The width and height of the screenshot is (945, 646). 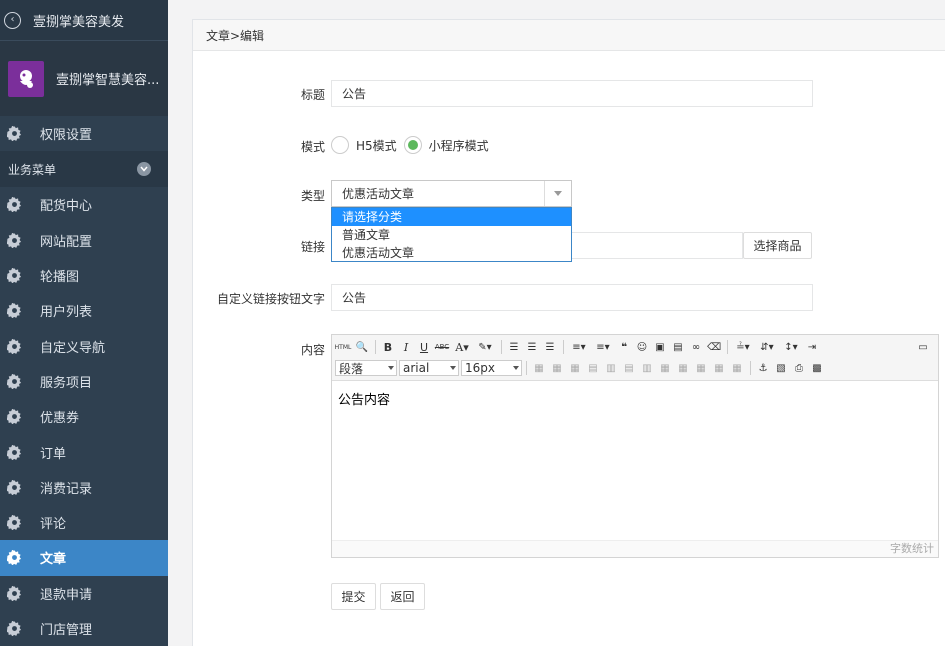 I want to click on submit-button: 提交, so click(x=353, y=596).